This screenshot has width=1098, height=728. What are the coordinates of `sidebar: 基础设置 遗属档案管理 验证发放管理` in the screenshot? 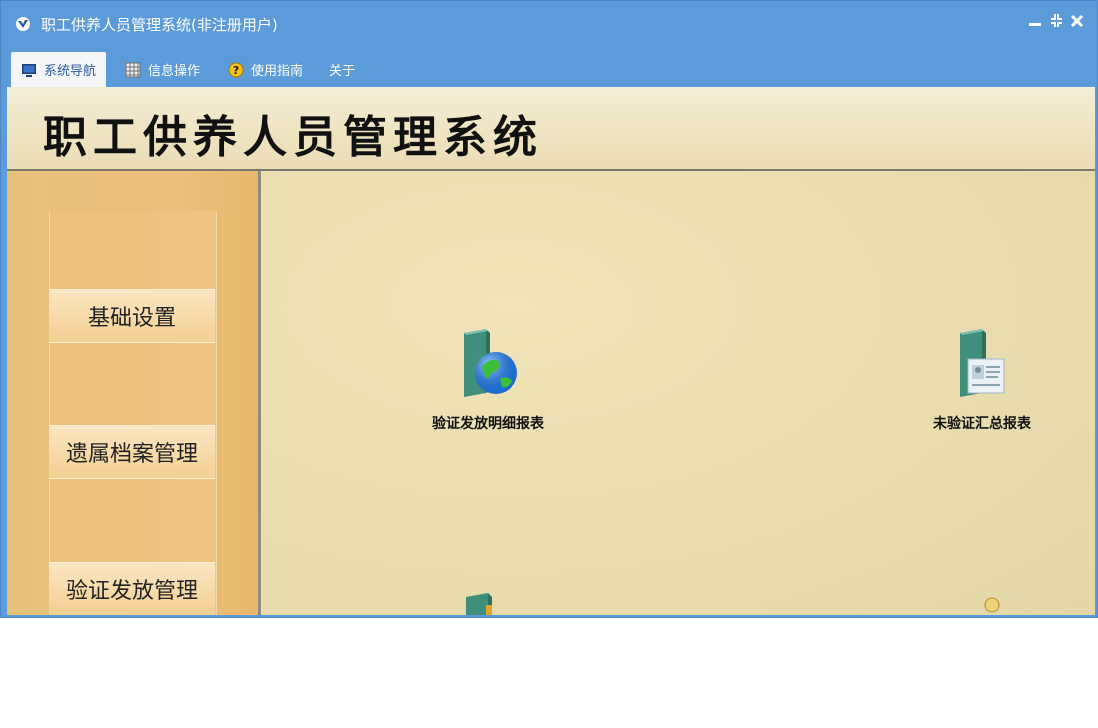 It's located at (134, 393).